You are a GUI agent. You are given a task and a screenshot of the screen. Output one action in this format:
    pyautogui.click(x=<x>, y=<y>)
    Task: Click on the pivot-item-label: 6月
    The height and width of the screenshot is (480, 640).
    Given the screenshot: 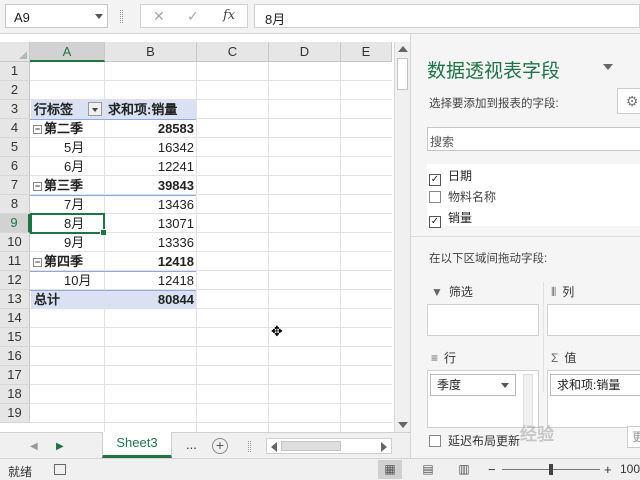 What is the action you would take?
    pyautogui.click(x=74, y=166)
    